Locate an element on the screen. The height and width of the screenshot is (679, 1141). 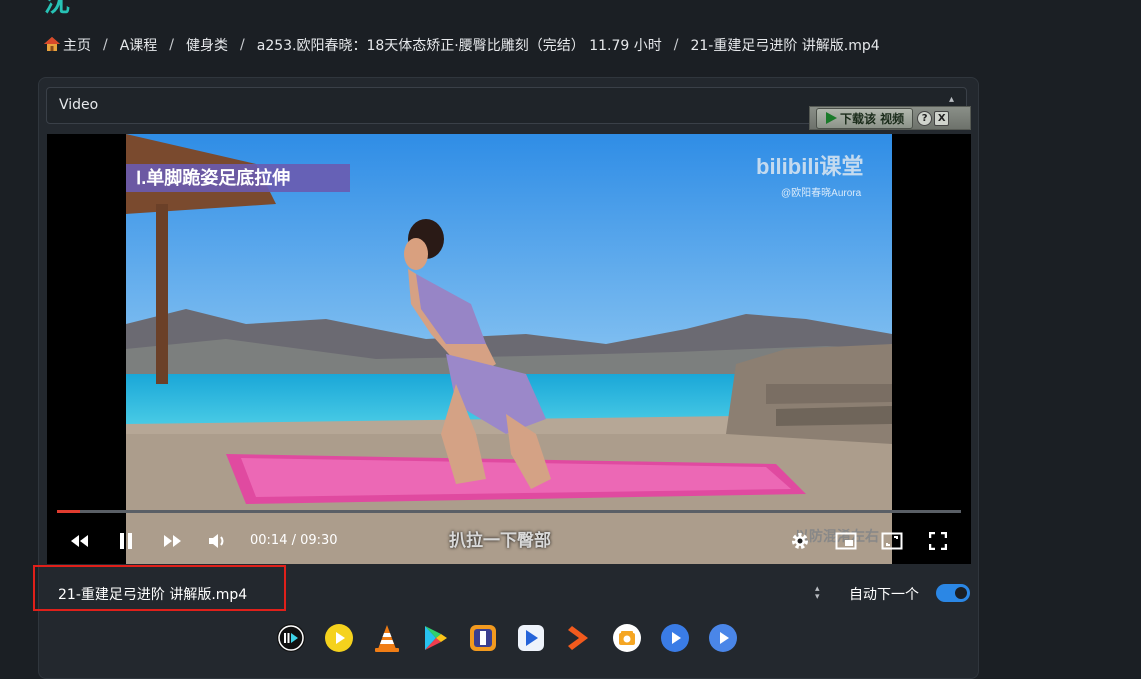
volume-icon is located at coordinates (216, 541).